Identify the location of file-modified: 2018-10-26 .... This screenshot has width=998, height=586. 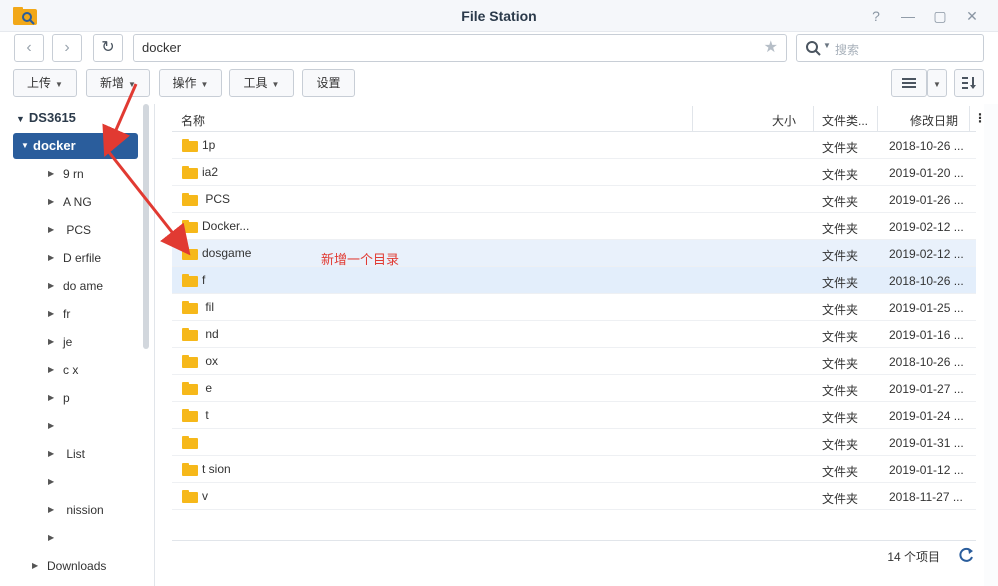
(926, 362).